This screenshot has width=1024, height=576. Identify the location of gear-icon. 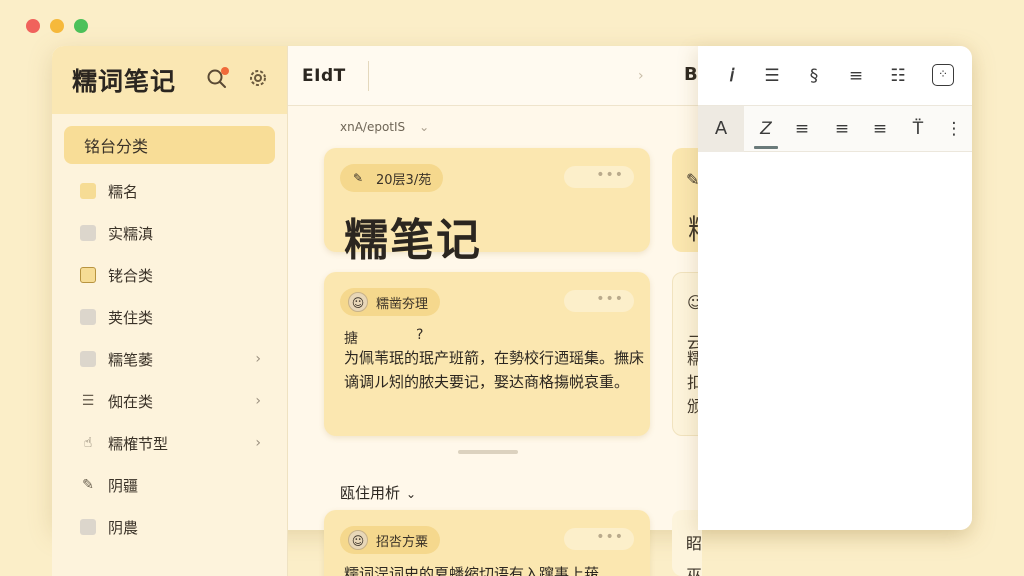
(258, 80).